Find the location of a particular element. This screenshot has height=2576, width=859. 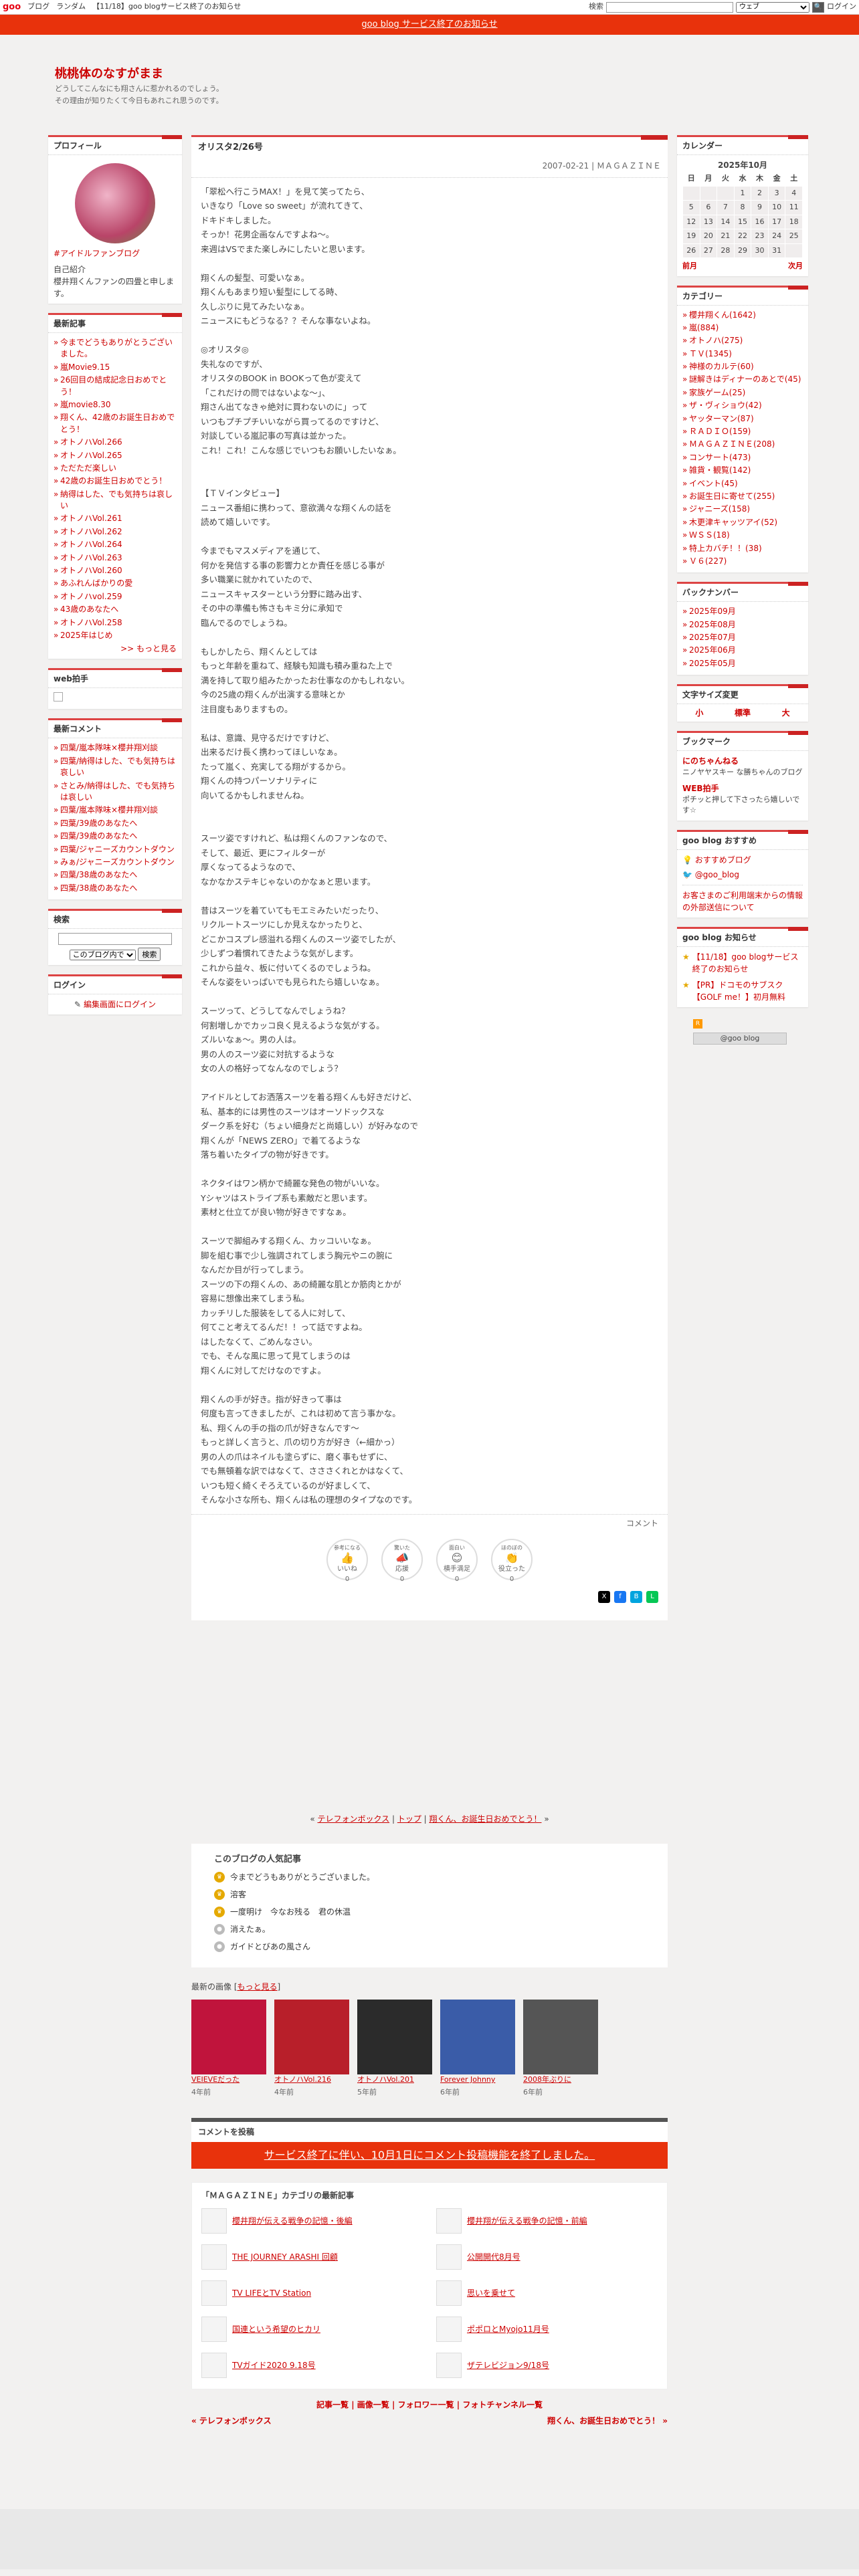

recent-link: オトノハVol.263 is located at coordinates (91, 557).